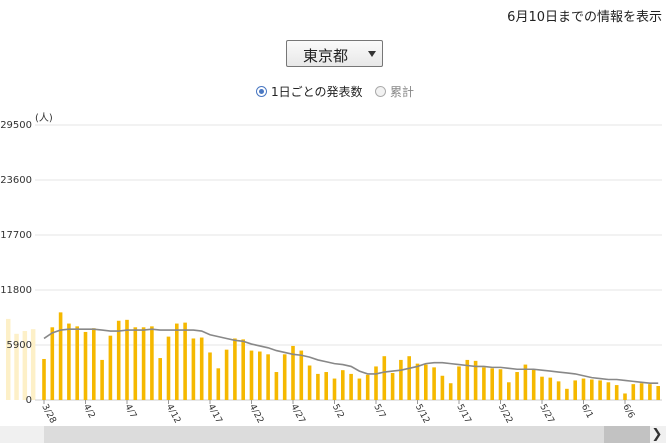  Describe the element at coordinates (546, 414) in the screenshot. I see `x-tick-label: 5/27` at that location.